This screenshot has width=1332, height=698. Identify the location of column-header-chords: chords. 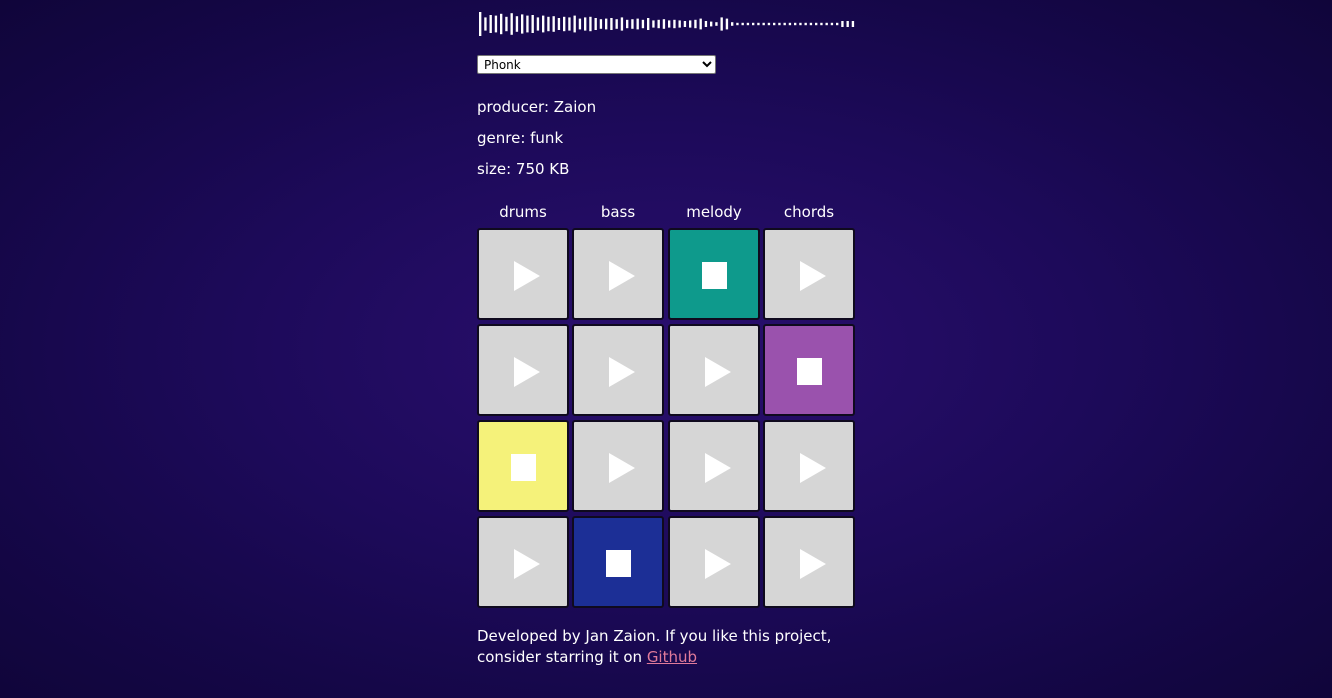
(809, 212).